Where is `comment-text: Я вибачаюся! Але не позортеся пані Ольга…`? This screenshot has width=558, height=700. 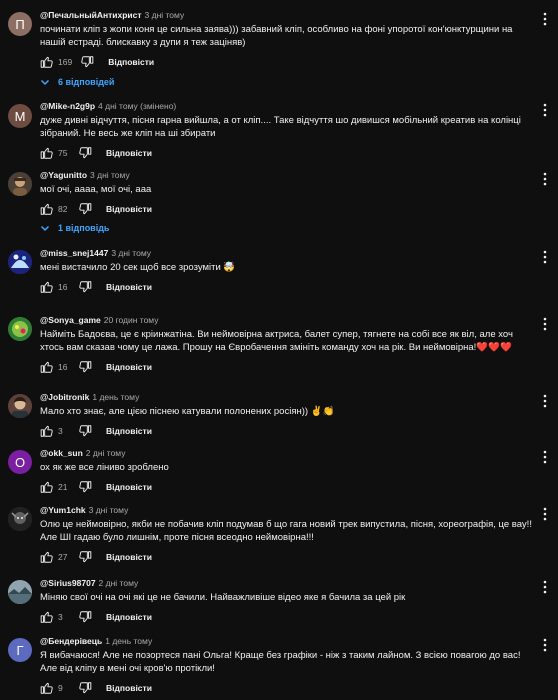
comment-text: Я вибачаюся! Але не позортеся пані Ольга… is located at coordinates (280, 662).